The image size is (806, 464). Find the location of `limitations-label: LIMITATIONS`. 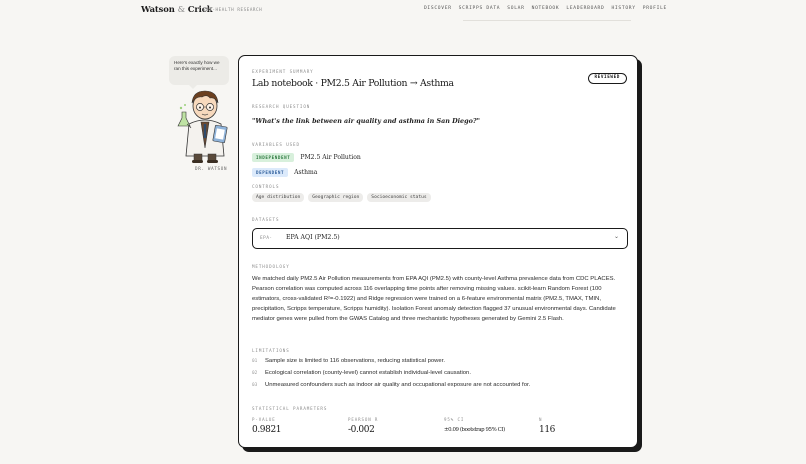

limitations-label: LIMITATIONS is located at coordinates (271, 350).